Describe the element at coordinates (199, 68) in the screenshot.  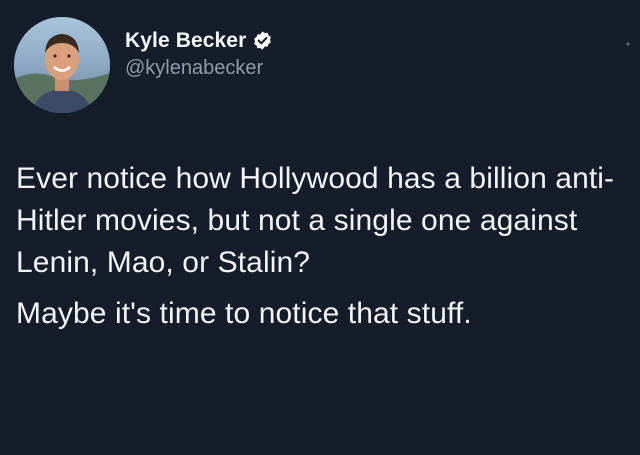
I see `author-handle: @kylenabecker` at that location.